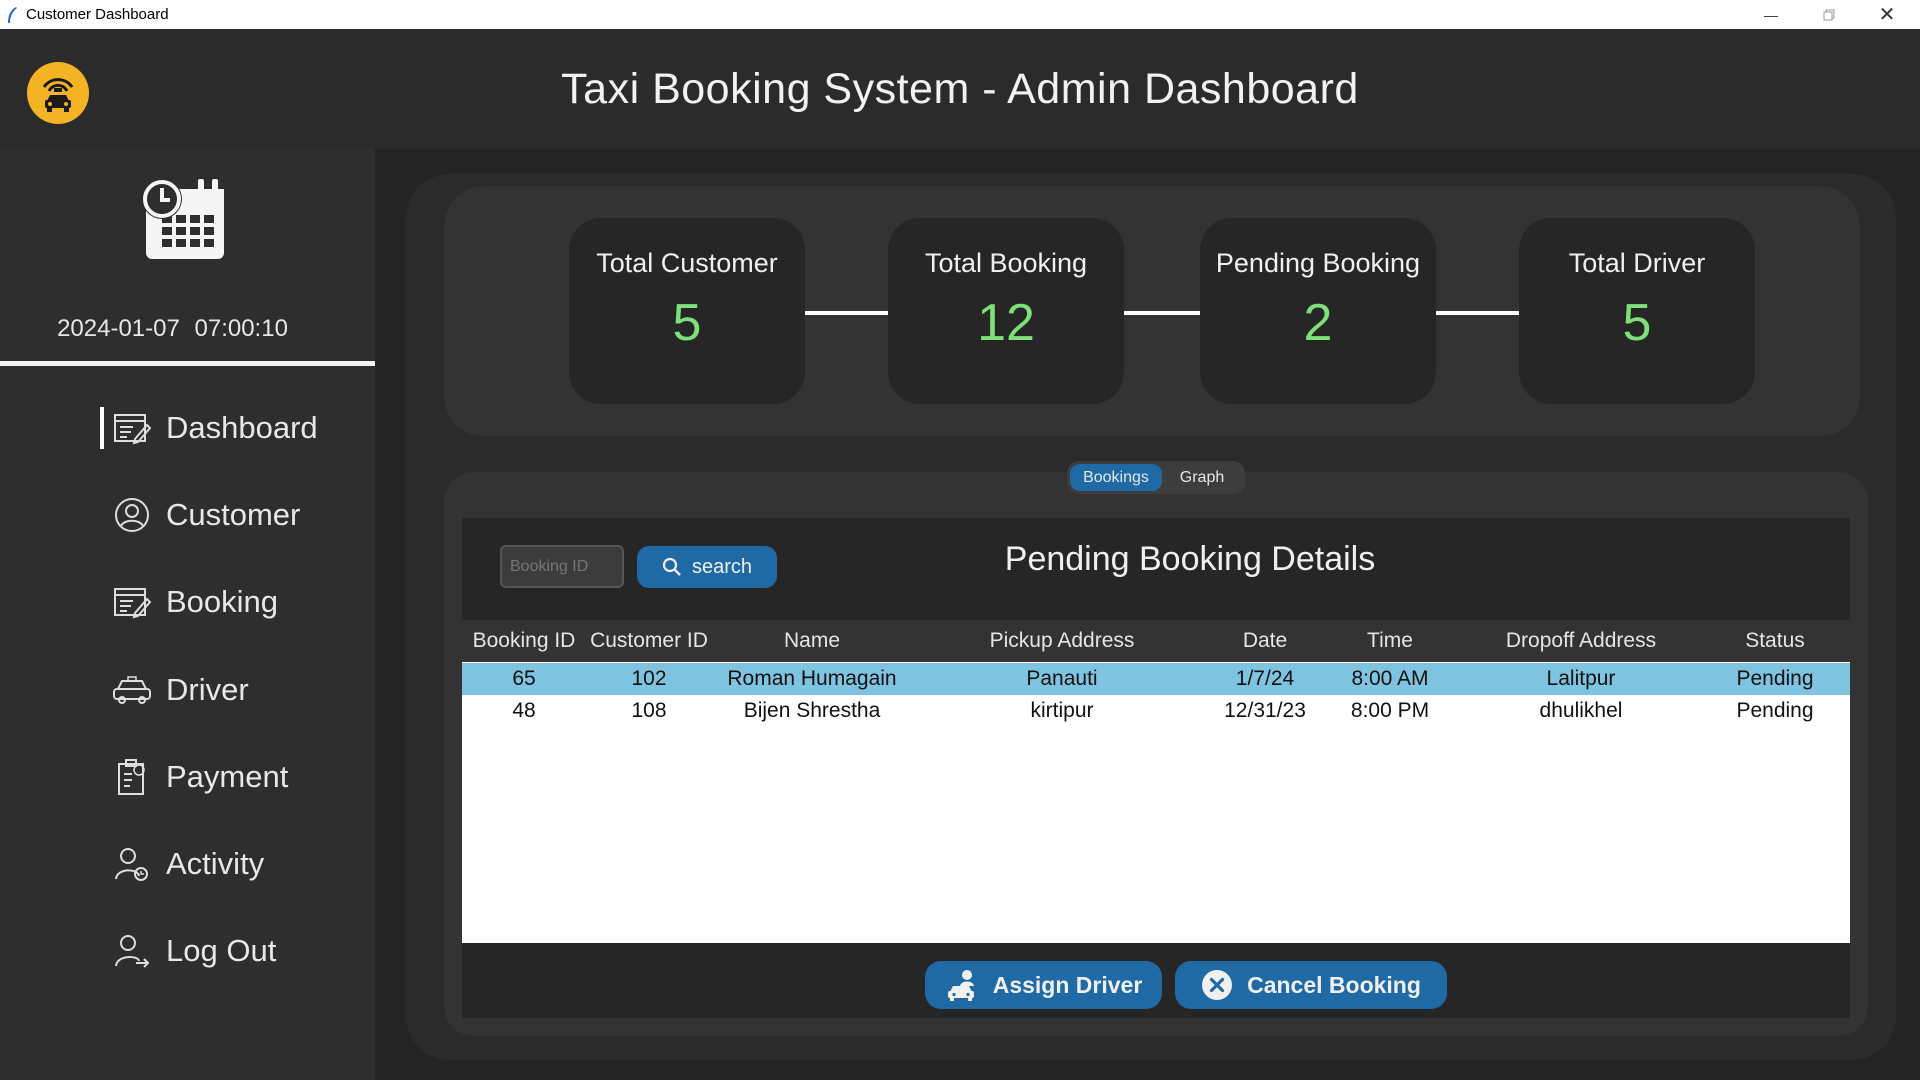 This screenshot has width=1920, height=1080. Describe the element at coordinates (233, 514) in the screenshot. I see `sidebar-item-label: Customer` at that location.